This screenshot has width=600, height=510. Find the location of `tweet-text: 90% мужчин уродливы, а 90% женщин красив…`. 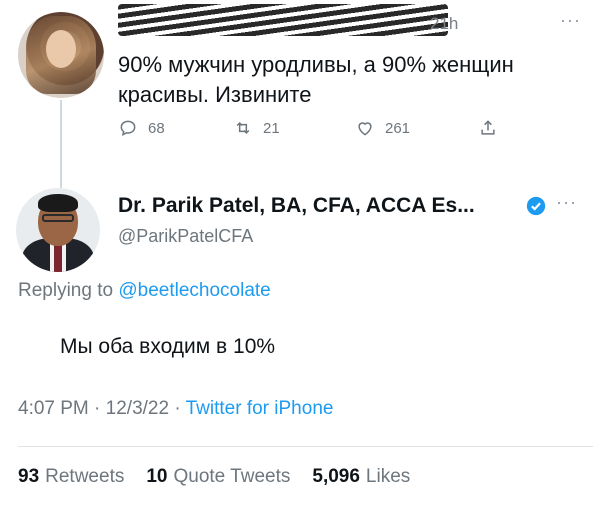

tweet-text: 90% мужчин уродливы, а 90% женщин красив… is located at coordinates (316, 79).